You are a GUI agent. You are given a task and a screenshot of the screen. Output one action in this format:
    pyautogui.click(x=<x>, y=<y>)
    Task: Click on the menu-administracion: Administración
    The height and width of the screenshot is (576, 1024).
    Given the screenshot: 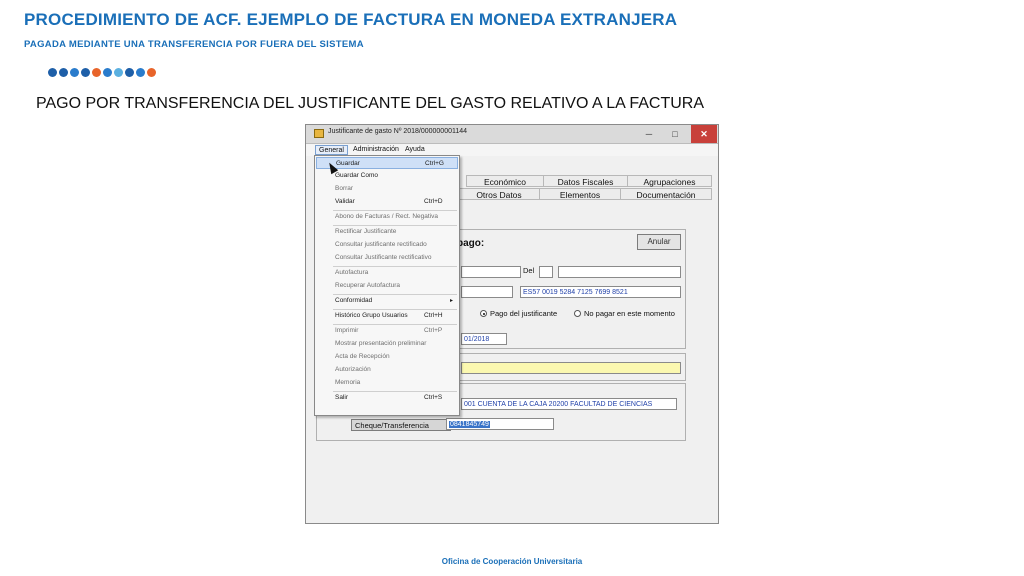 What is the action you would take?
    pyautogui.click(x=376, y=150)
    